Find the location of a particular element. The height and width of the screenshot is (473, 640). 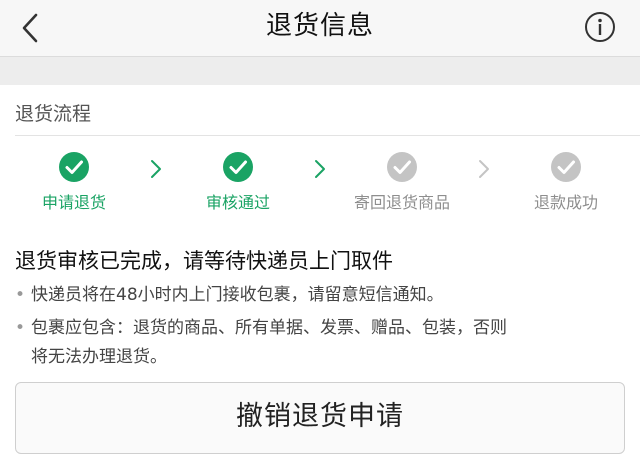

page-title: 退货信息 is located at coordinates (319, 26).